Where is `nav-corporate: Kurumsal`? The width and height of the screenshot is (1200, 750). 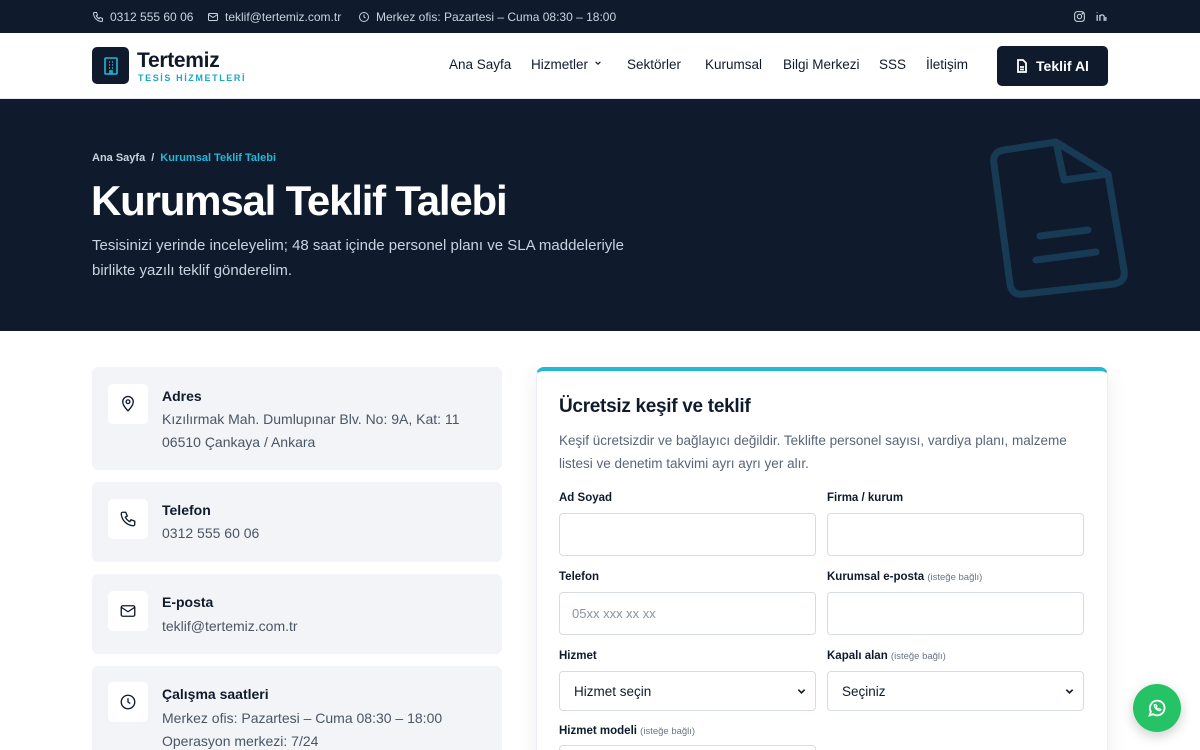
nav-corporate: Kurumsal is located at coordinates (733, 64).